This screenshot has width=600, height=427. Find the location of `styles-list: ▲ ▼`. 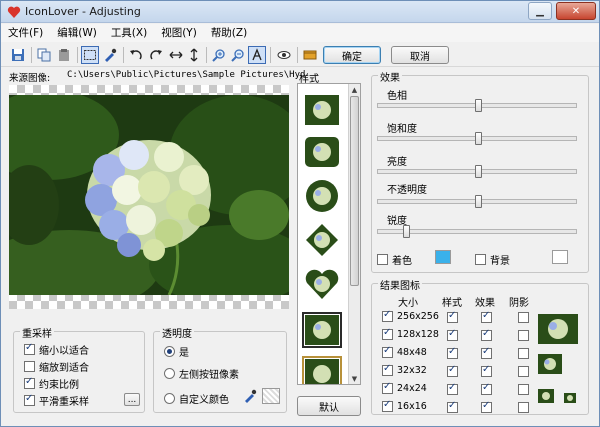

styles-list: ▲ ▼ is located at coordinates (329, 234).